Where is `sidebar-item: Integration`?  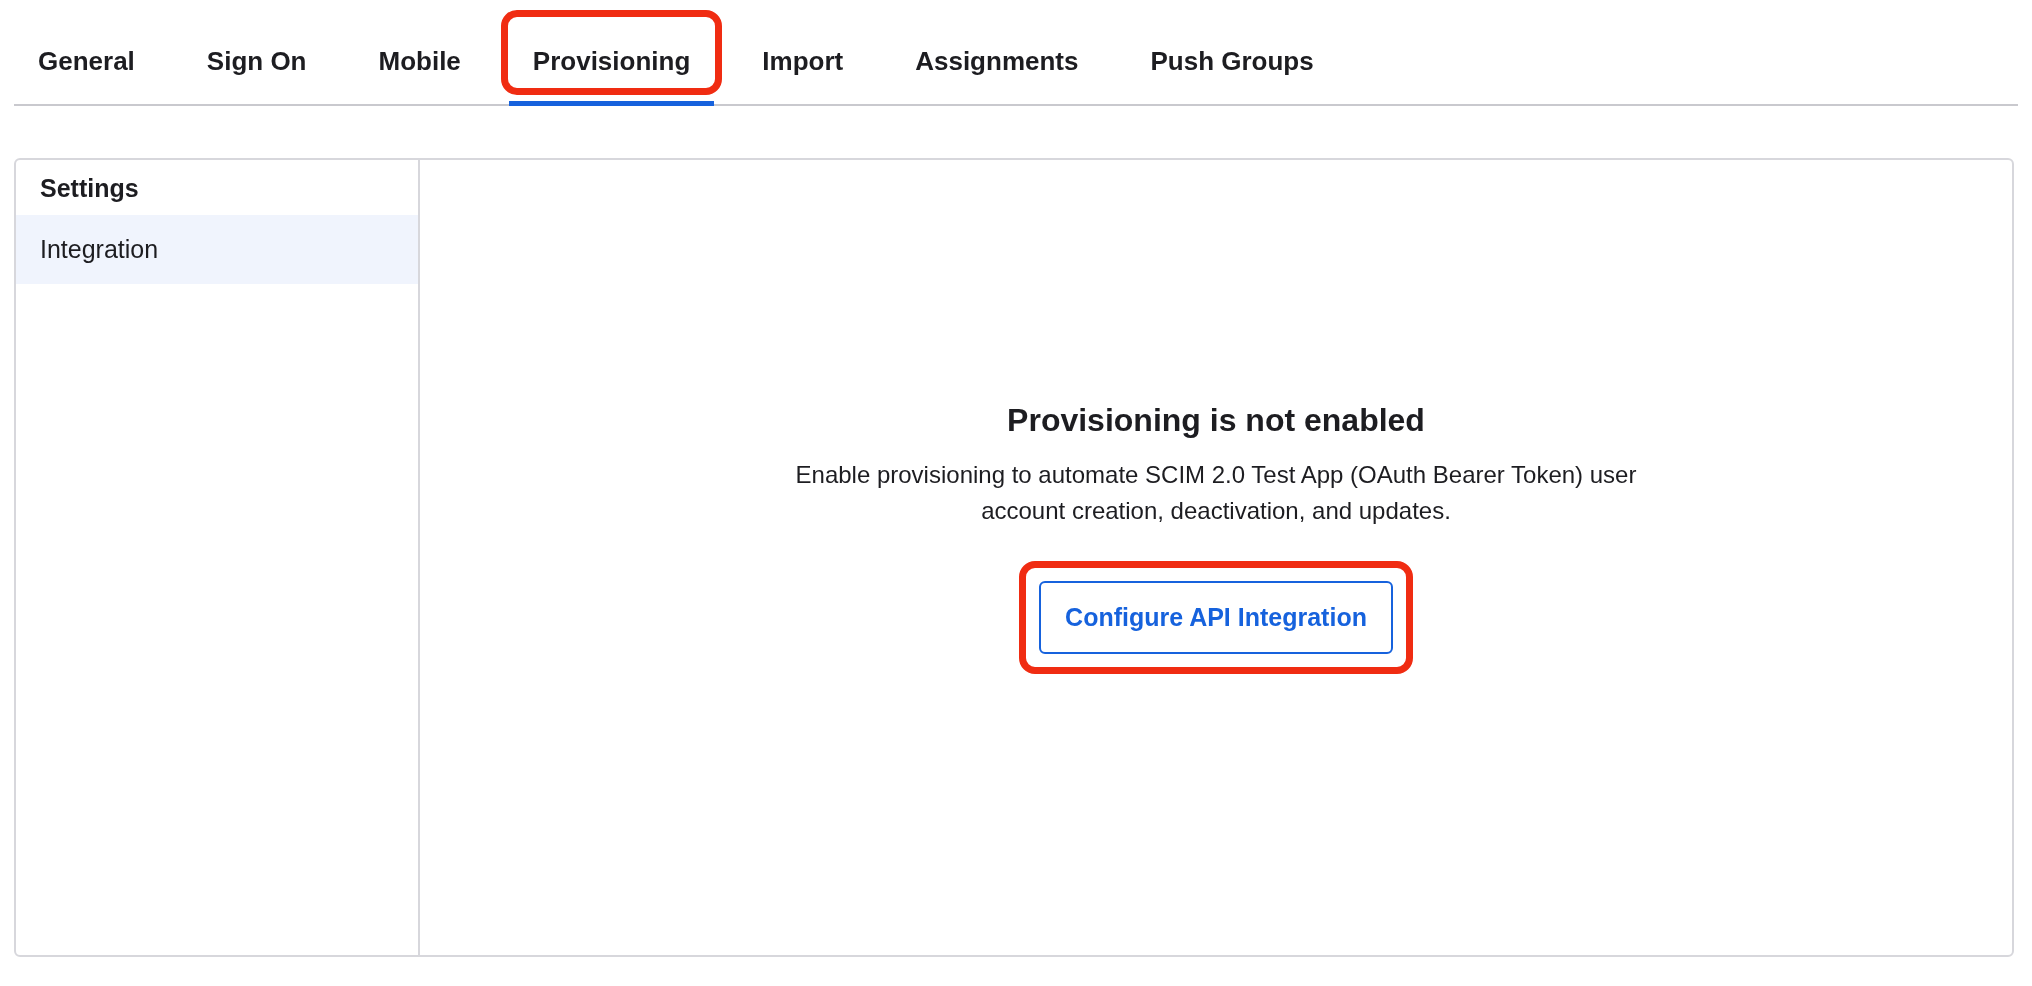 sidebar-item: Integration is located at coordinates (217, 249).